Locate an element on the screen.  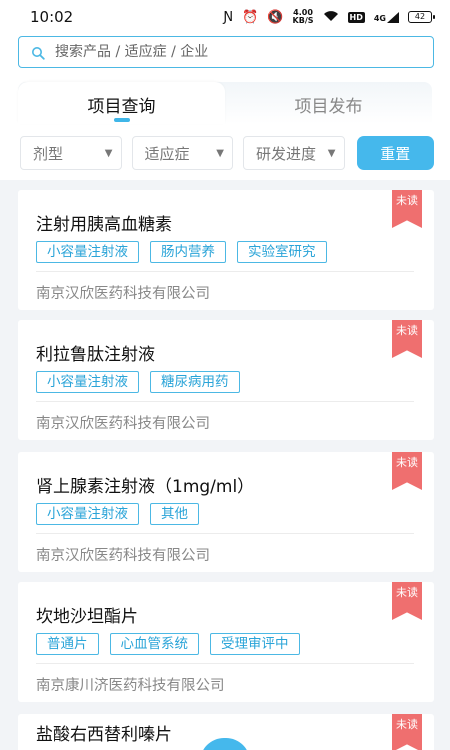
signal-icon: 4G is located at coordinates (386, 17).